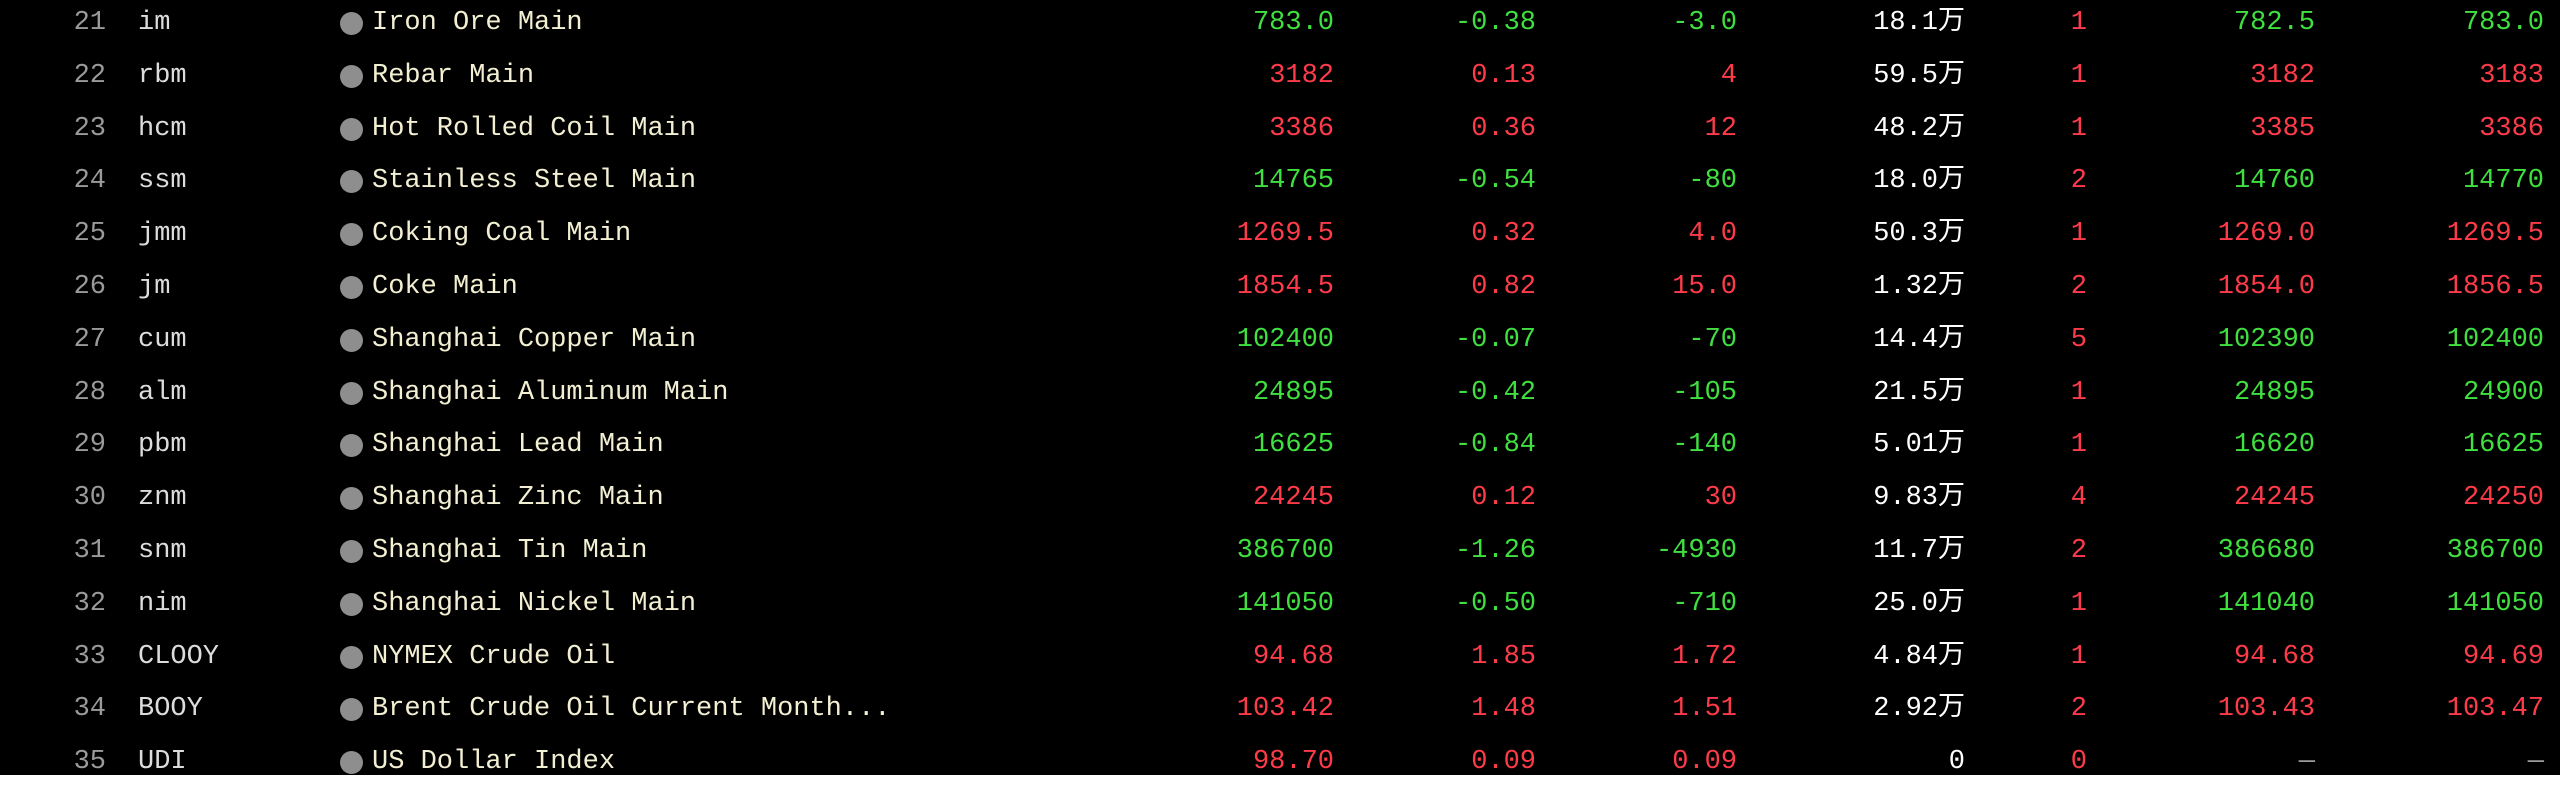 The image size is (2560, 792). I want to click on ask-price: 24250, so click(2503, 498).